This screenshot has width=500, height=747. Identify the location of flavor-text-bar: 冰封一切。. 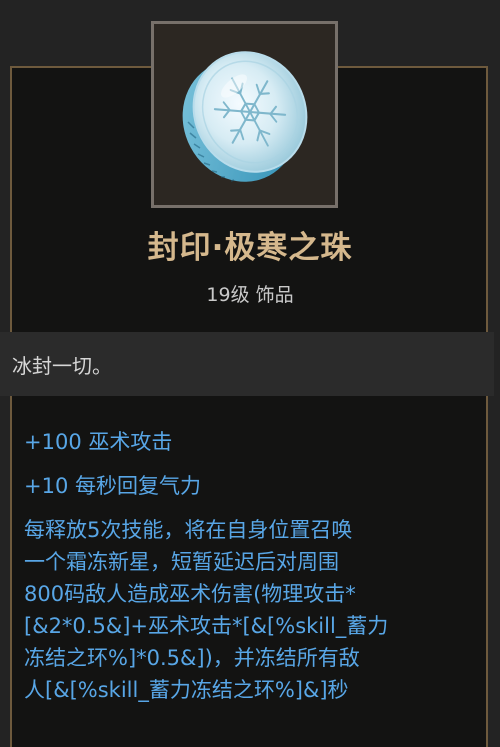
(247, 364).